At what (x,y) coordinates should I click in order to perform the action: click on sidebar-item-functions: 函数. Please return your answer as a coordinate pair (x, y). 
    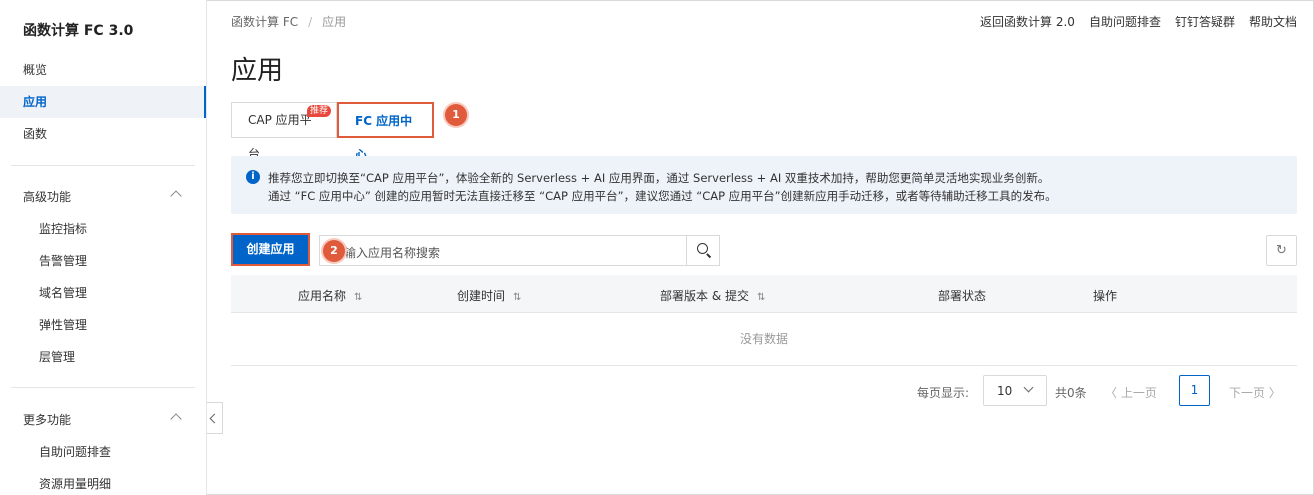
    Looking at the image, I should click on (103, 134).